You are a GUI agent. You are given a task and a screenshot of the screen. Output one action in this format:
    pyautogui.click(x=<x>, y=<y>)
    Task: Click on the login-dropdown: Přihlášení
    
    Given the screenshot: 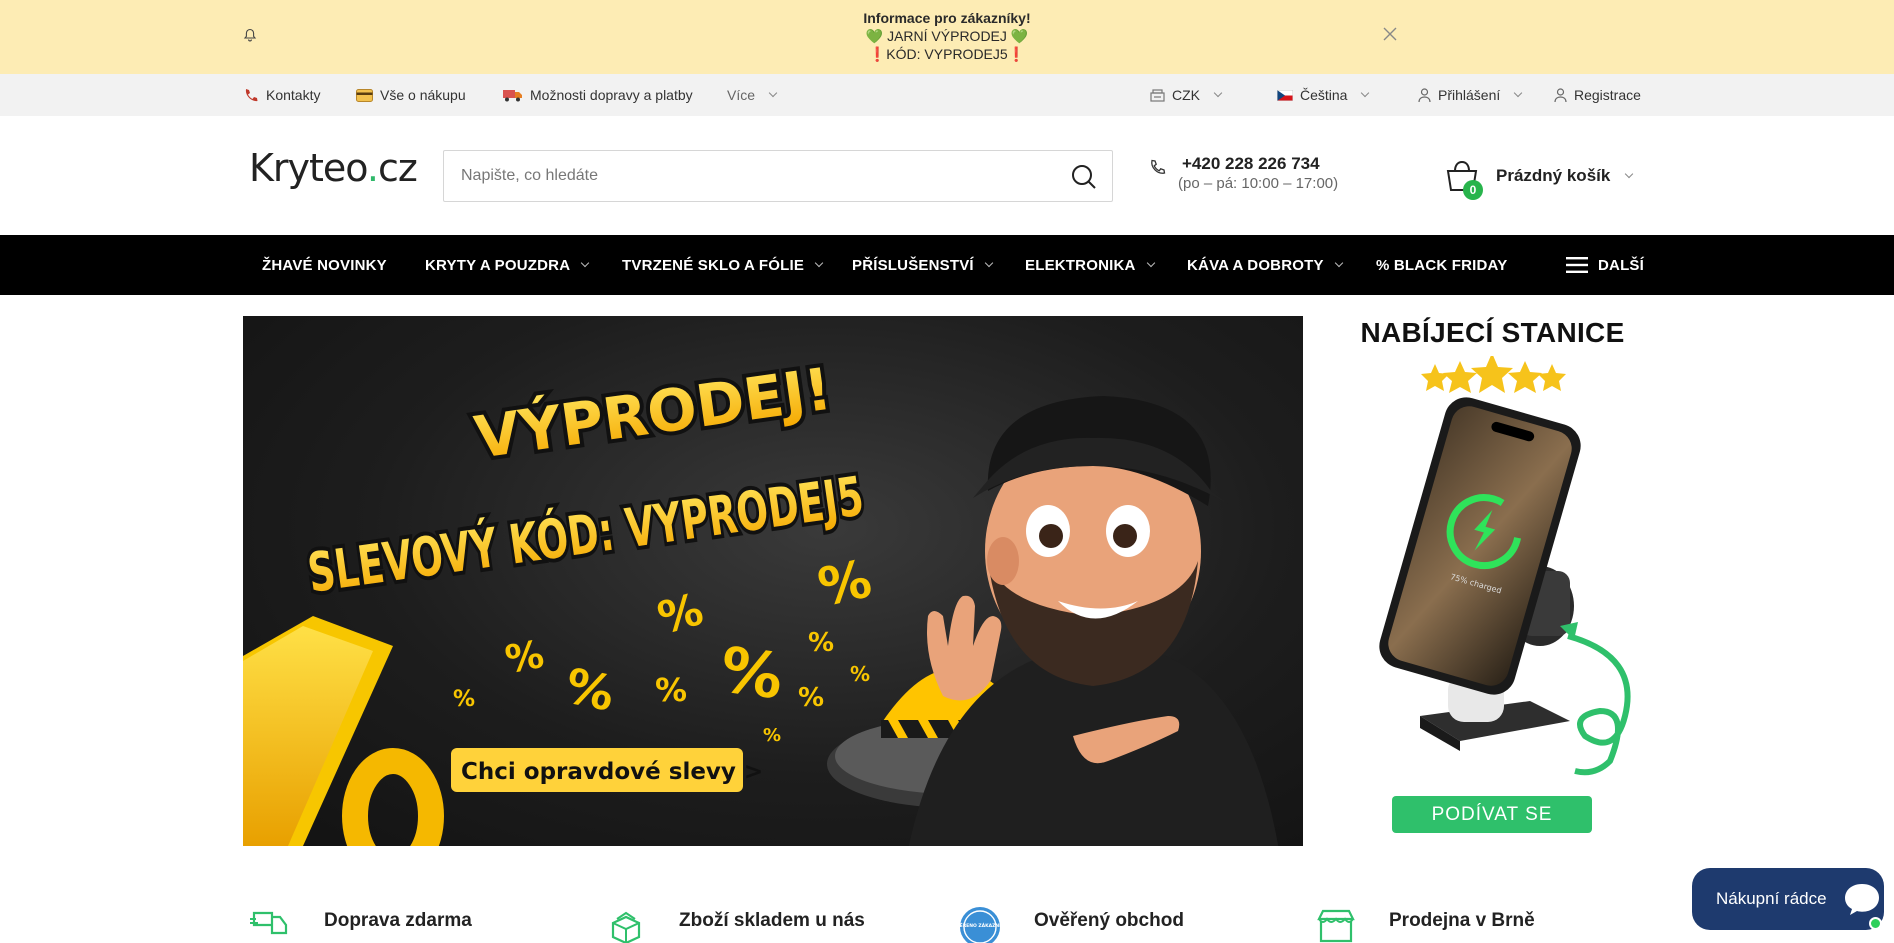 What is the action you would take?
    pyautogui.click(x=1470, y=95)
    